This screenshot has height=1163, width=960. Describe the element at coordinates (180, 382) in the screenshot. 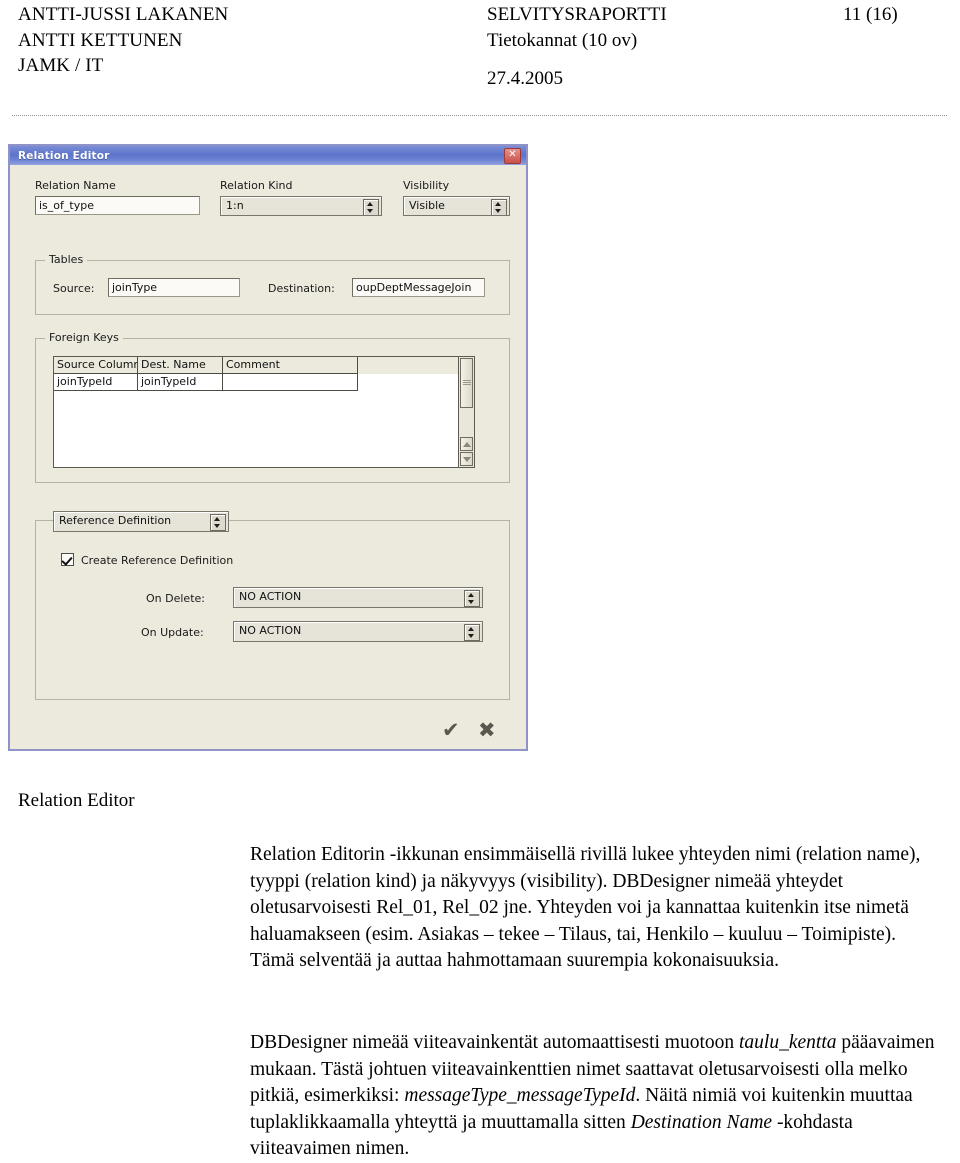

I see `cell-dest-name: joinTypeId` at that location.